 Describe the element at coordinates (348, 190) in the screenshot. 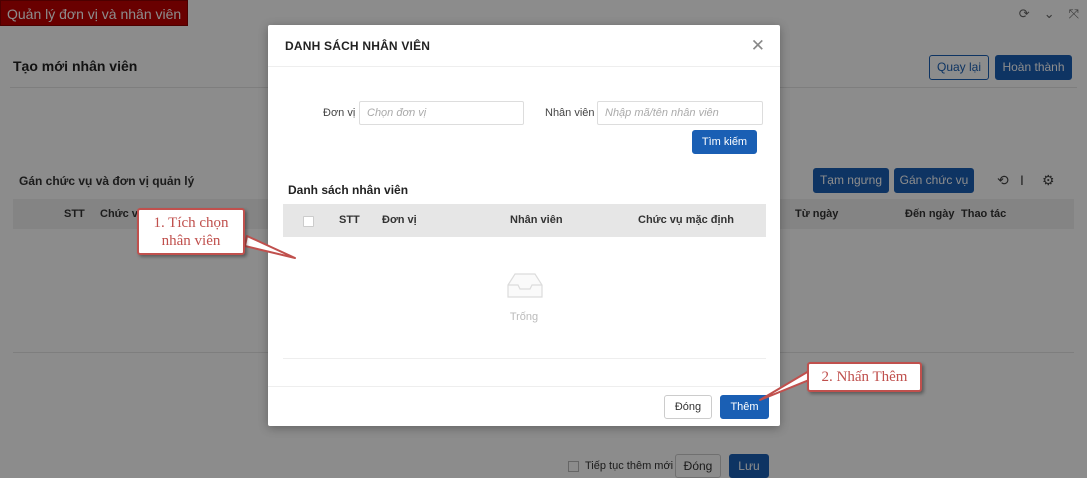

I see `employee-list-title: Danh sách nhân viên` at that location.